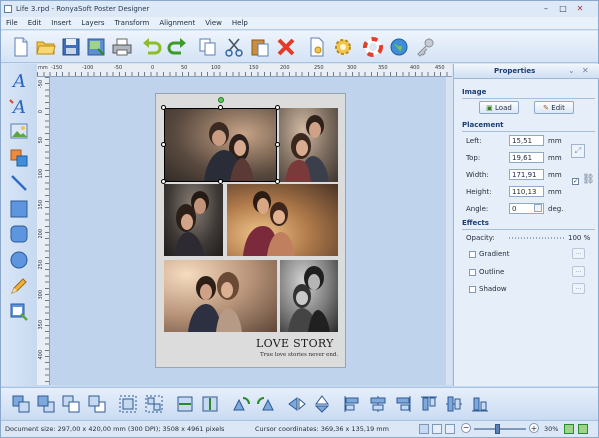 The image size is (599, 438). I want to click on line-tool-icon, so click(19, 183).